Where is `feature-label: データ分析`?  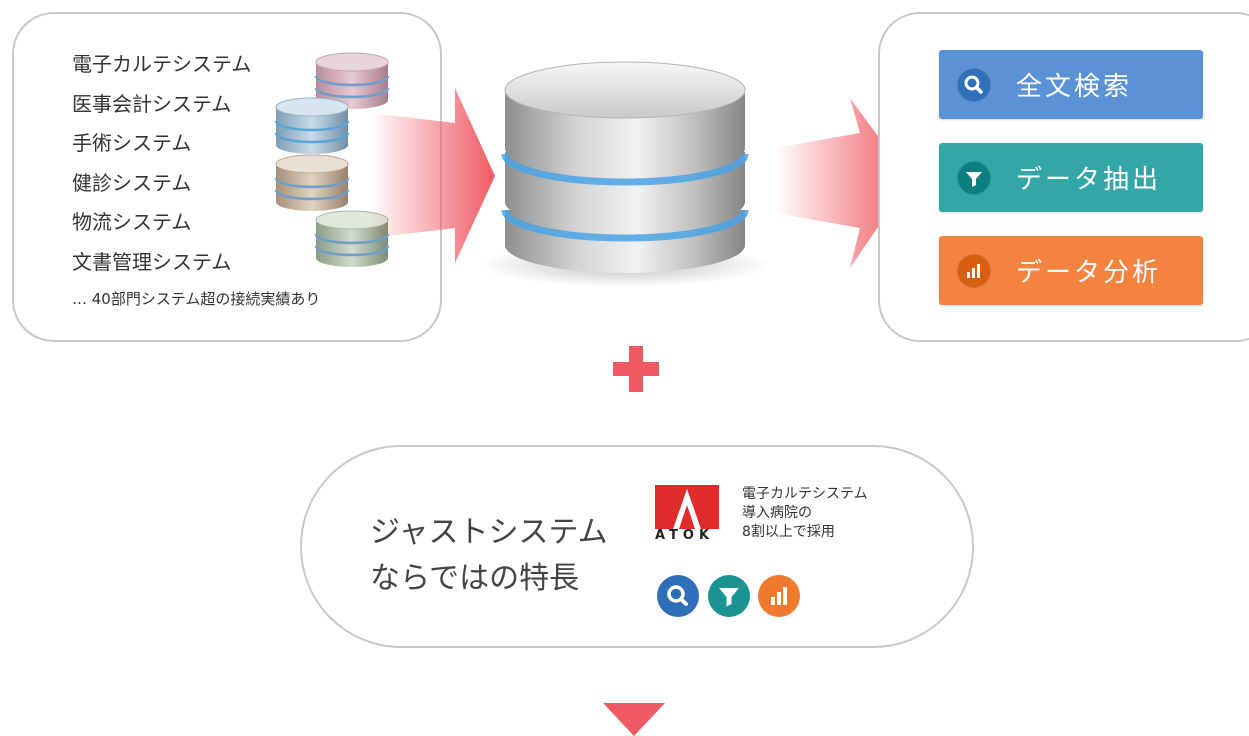
feature-label: データ分析 is located at coordinates (1089, 273).